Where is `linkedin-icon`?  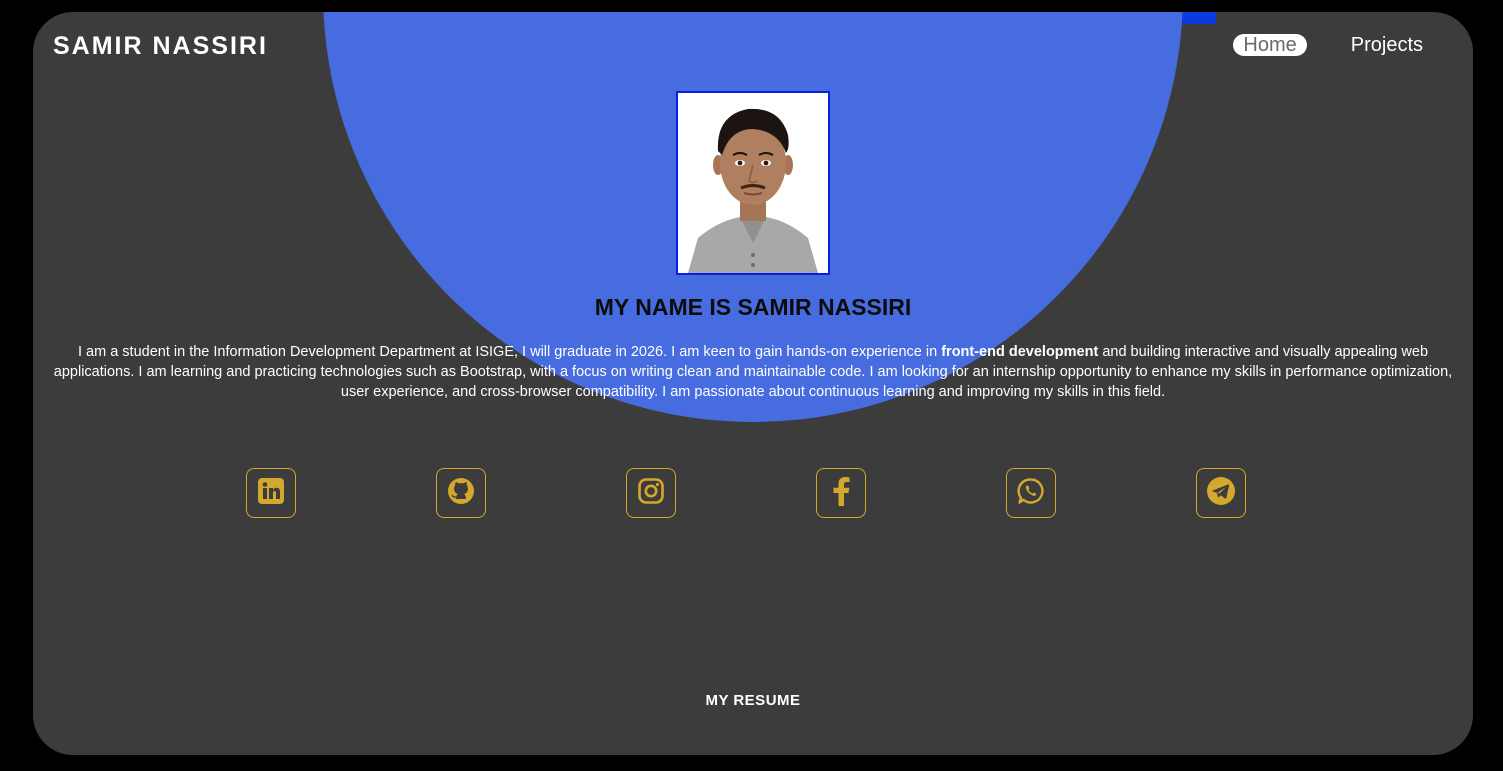 linkedin-icon is located at coordinates (271, 493).